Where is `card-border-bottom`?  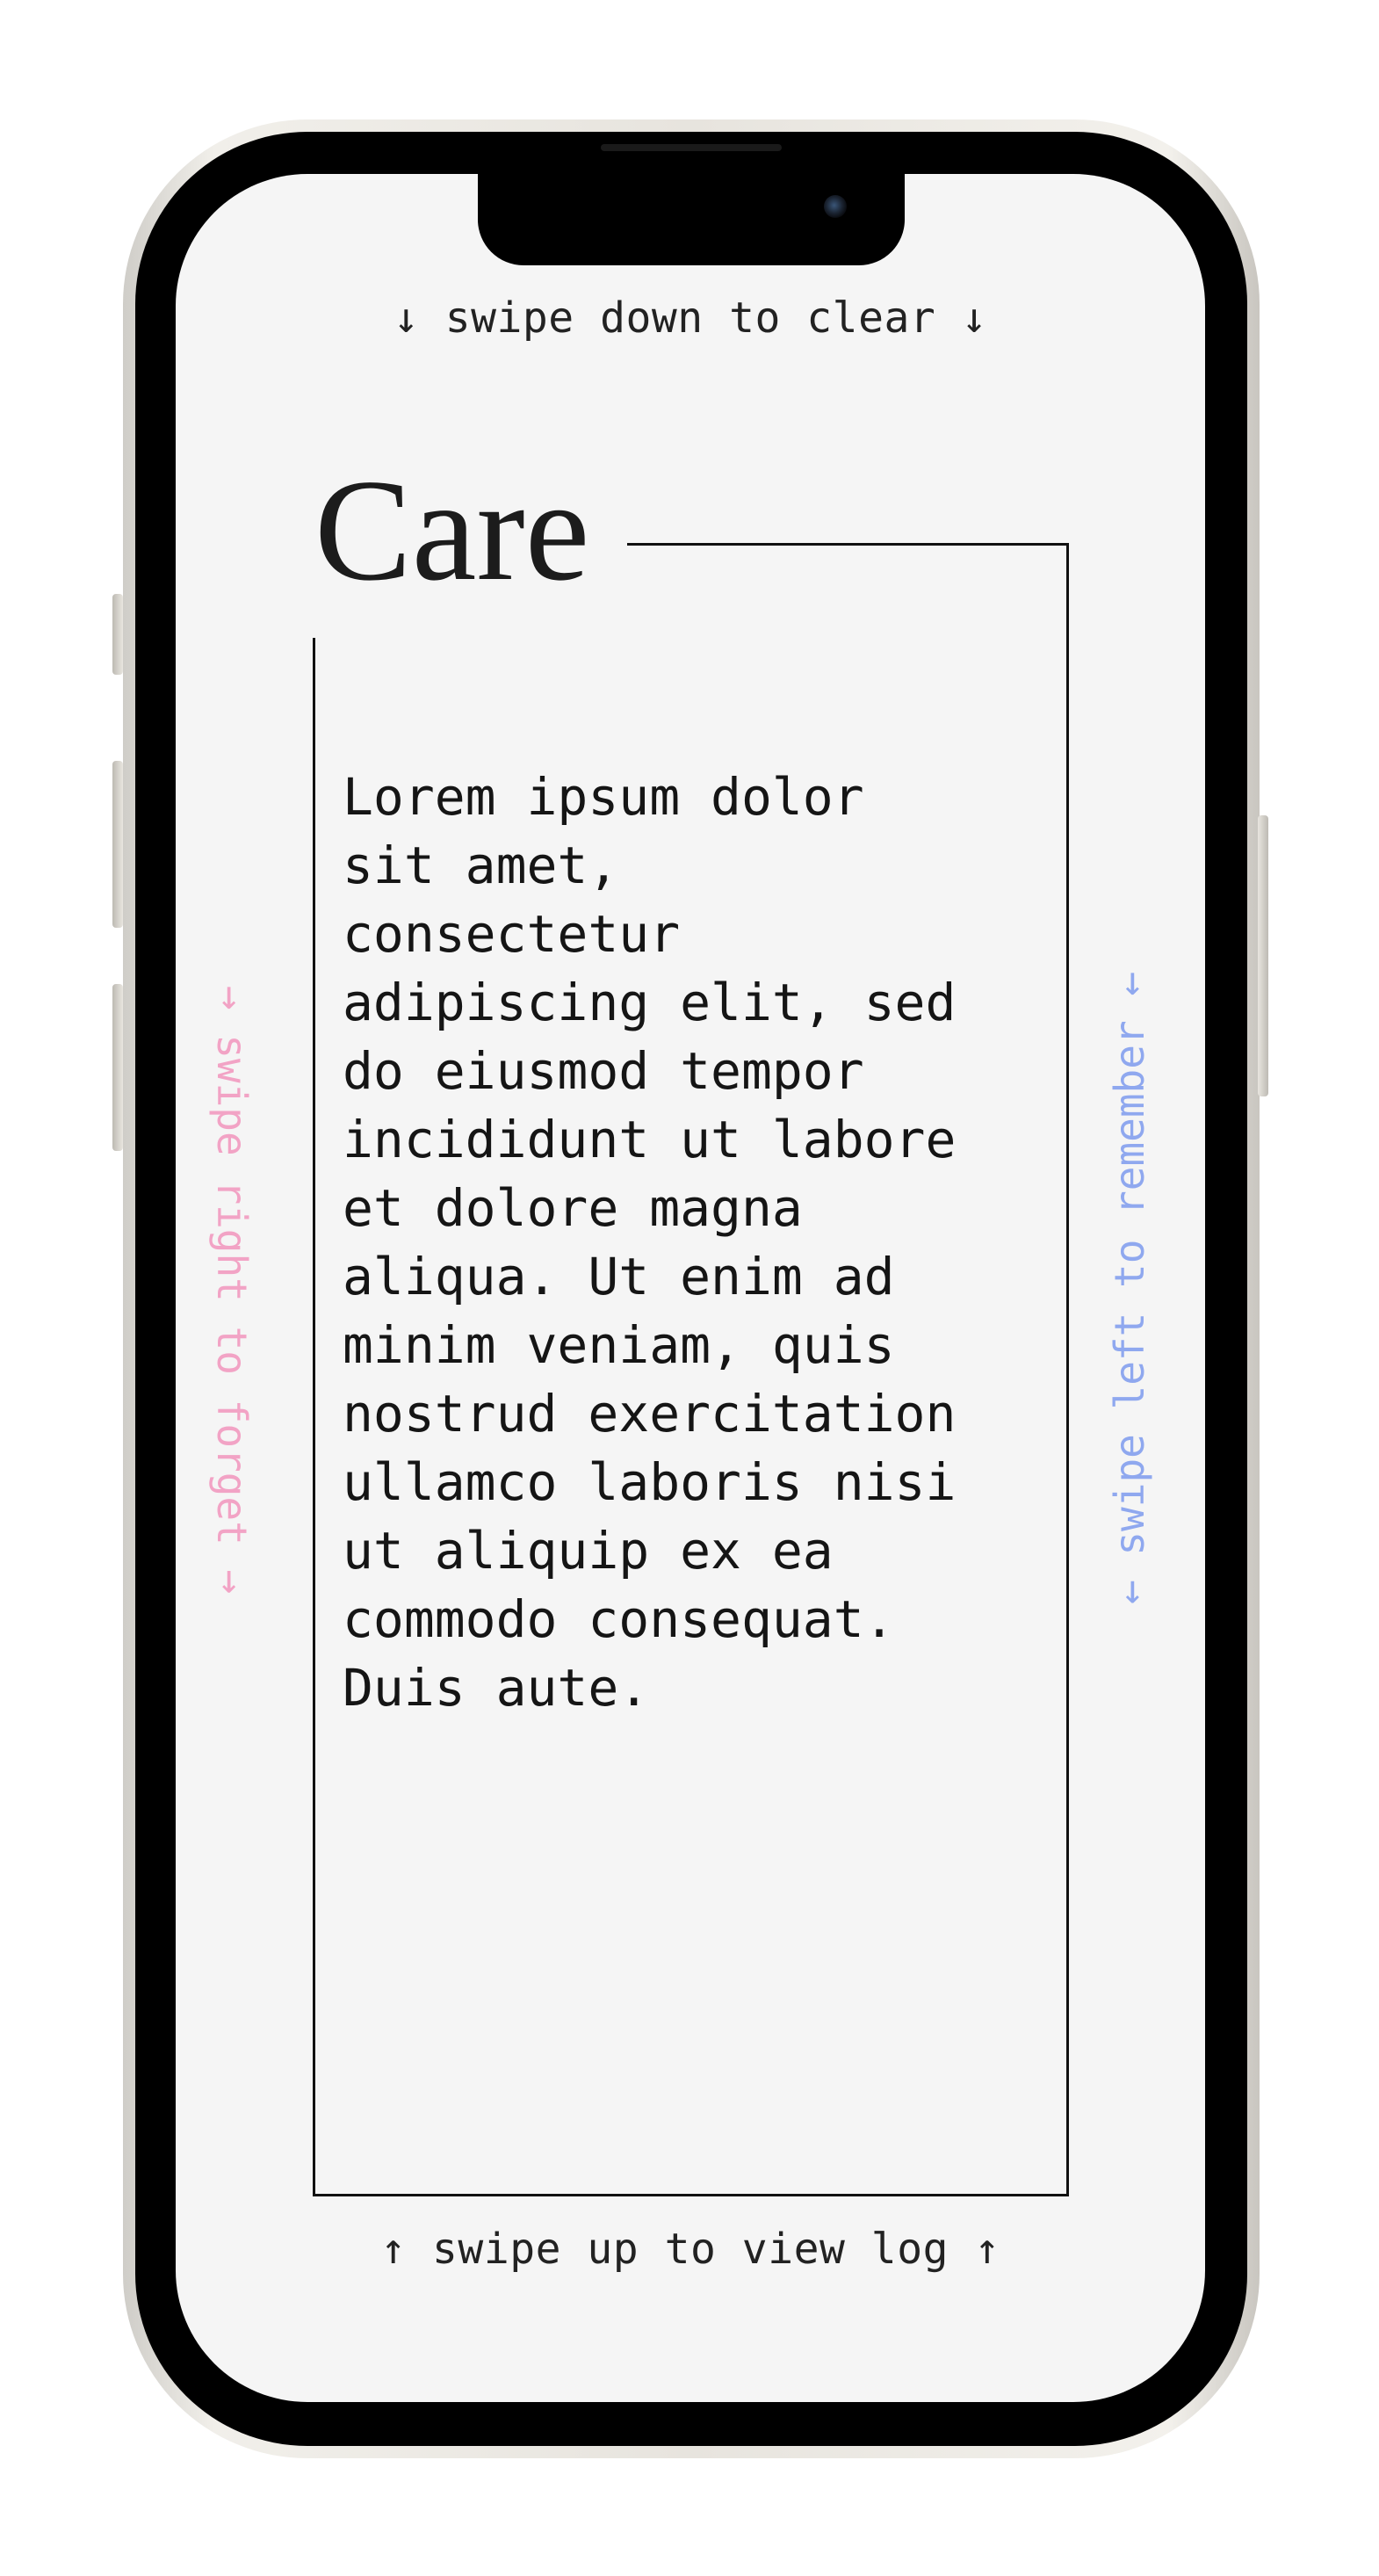 card-border-bottom is located at coordinates (691, 2195).